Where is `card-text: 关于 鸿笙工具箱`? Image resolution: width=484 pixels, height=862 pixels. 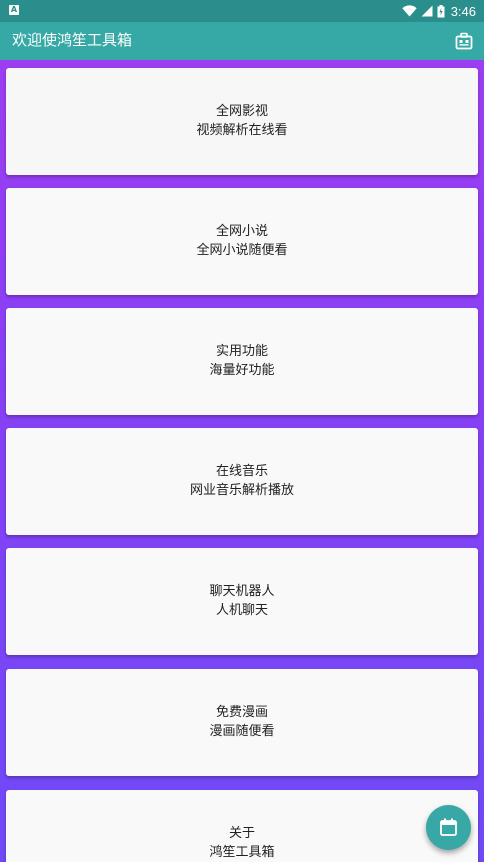 card-text: 关于 鸿笙工具箱 is located at coordinates (242, 843).